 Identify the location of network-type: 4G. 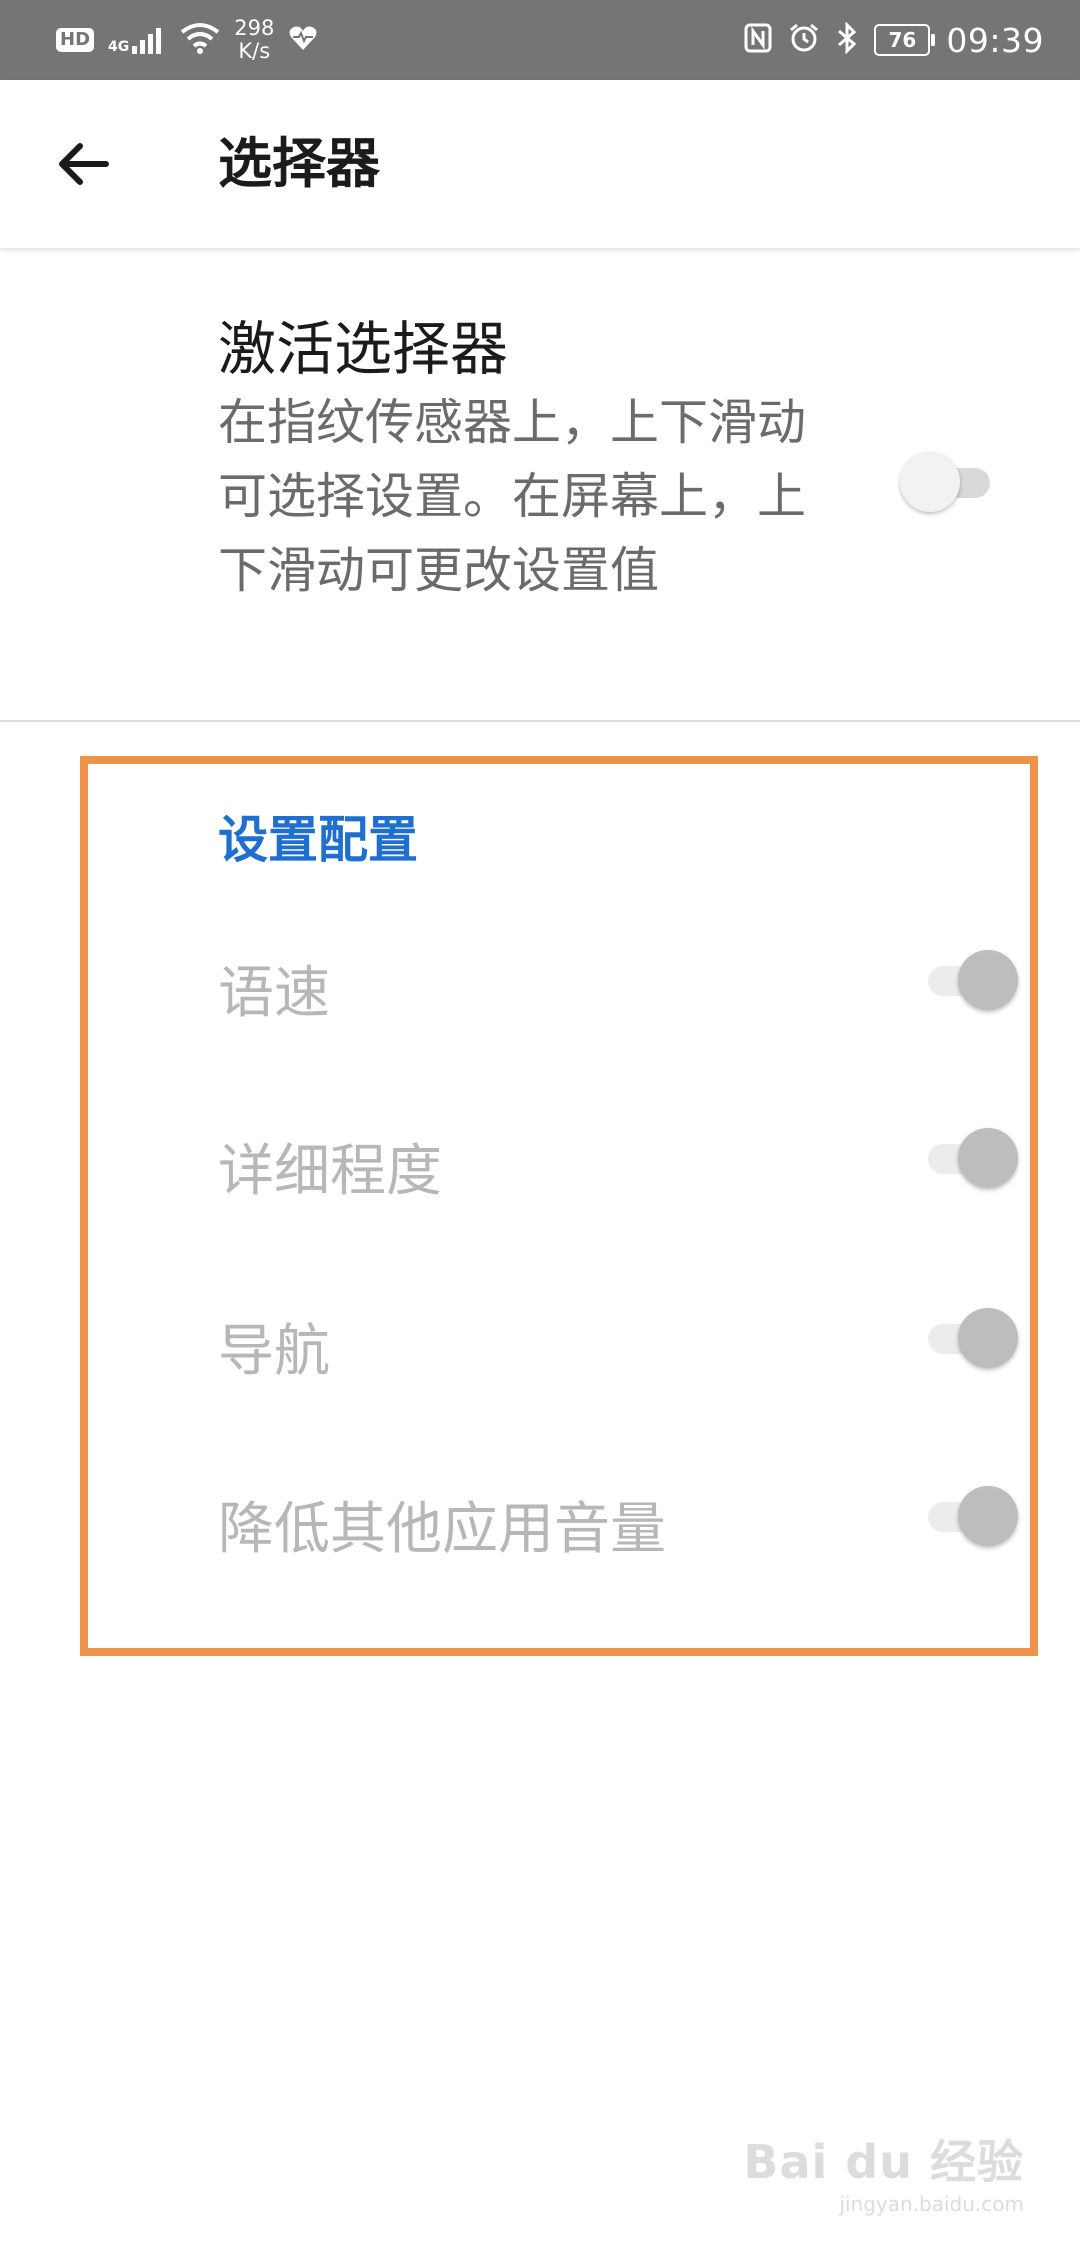
(119, 47).